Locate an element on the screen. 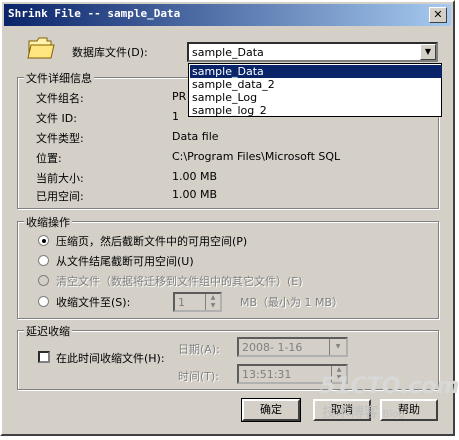 The width and height of the screenshot is (459, 440). truncate-radio is located at coordinates (43, 260).